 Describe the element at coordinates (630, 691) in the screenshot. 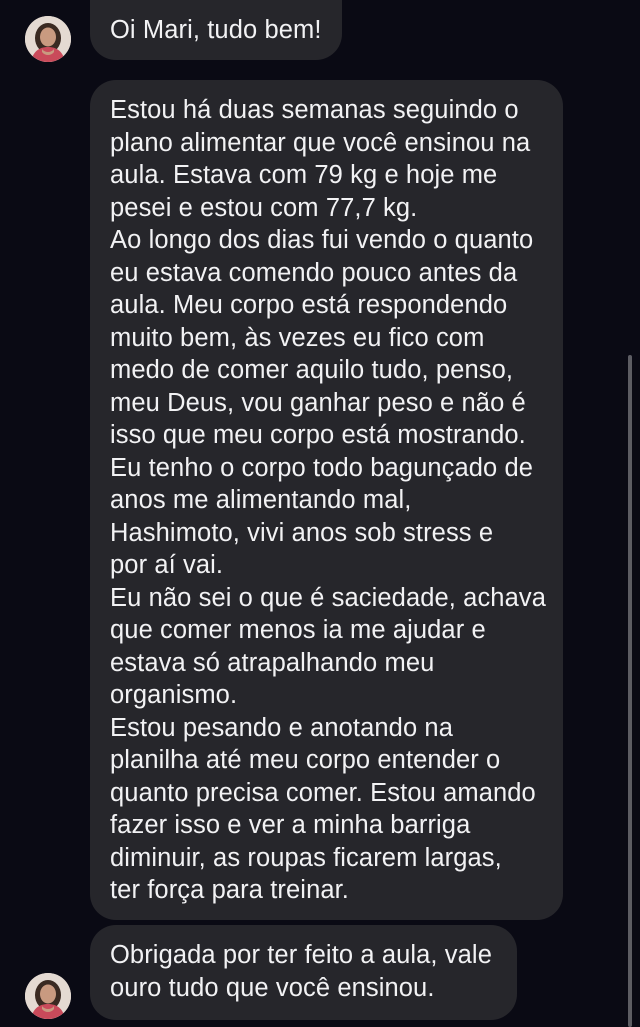

I see `scrollbar` at that location.